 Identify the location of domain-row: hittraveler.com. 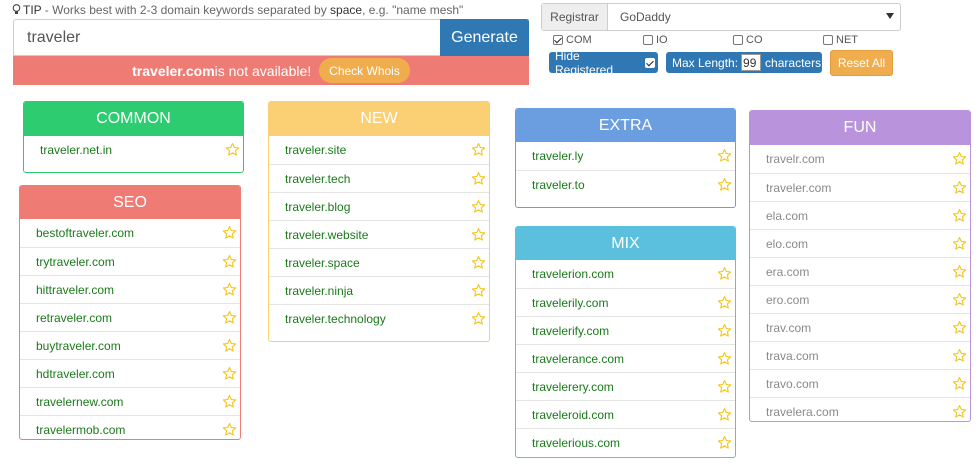
(130, 289).